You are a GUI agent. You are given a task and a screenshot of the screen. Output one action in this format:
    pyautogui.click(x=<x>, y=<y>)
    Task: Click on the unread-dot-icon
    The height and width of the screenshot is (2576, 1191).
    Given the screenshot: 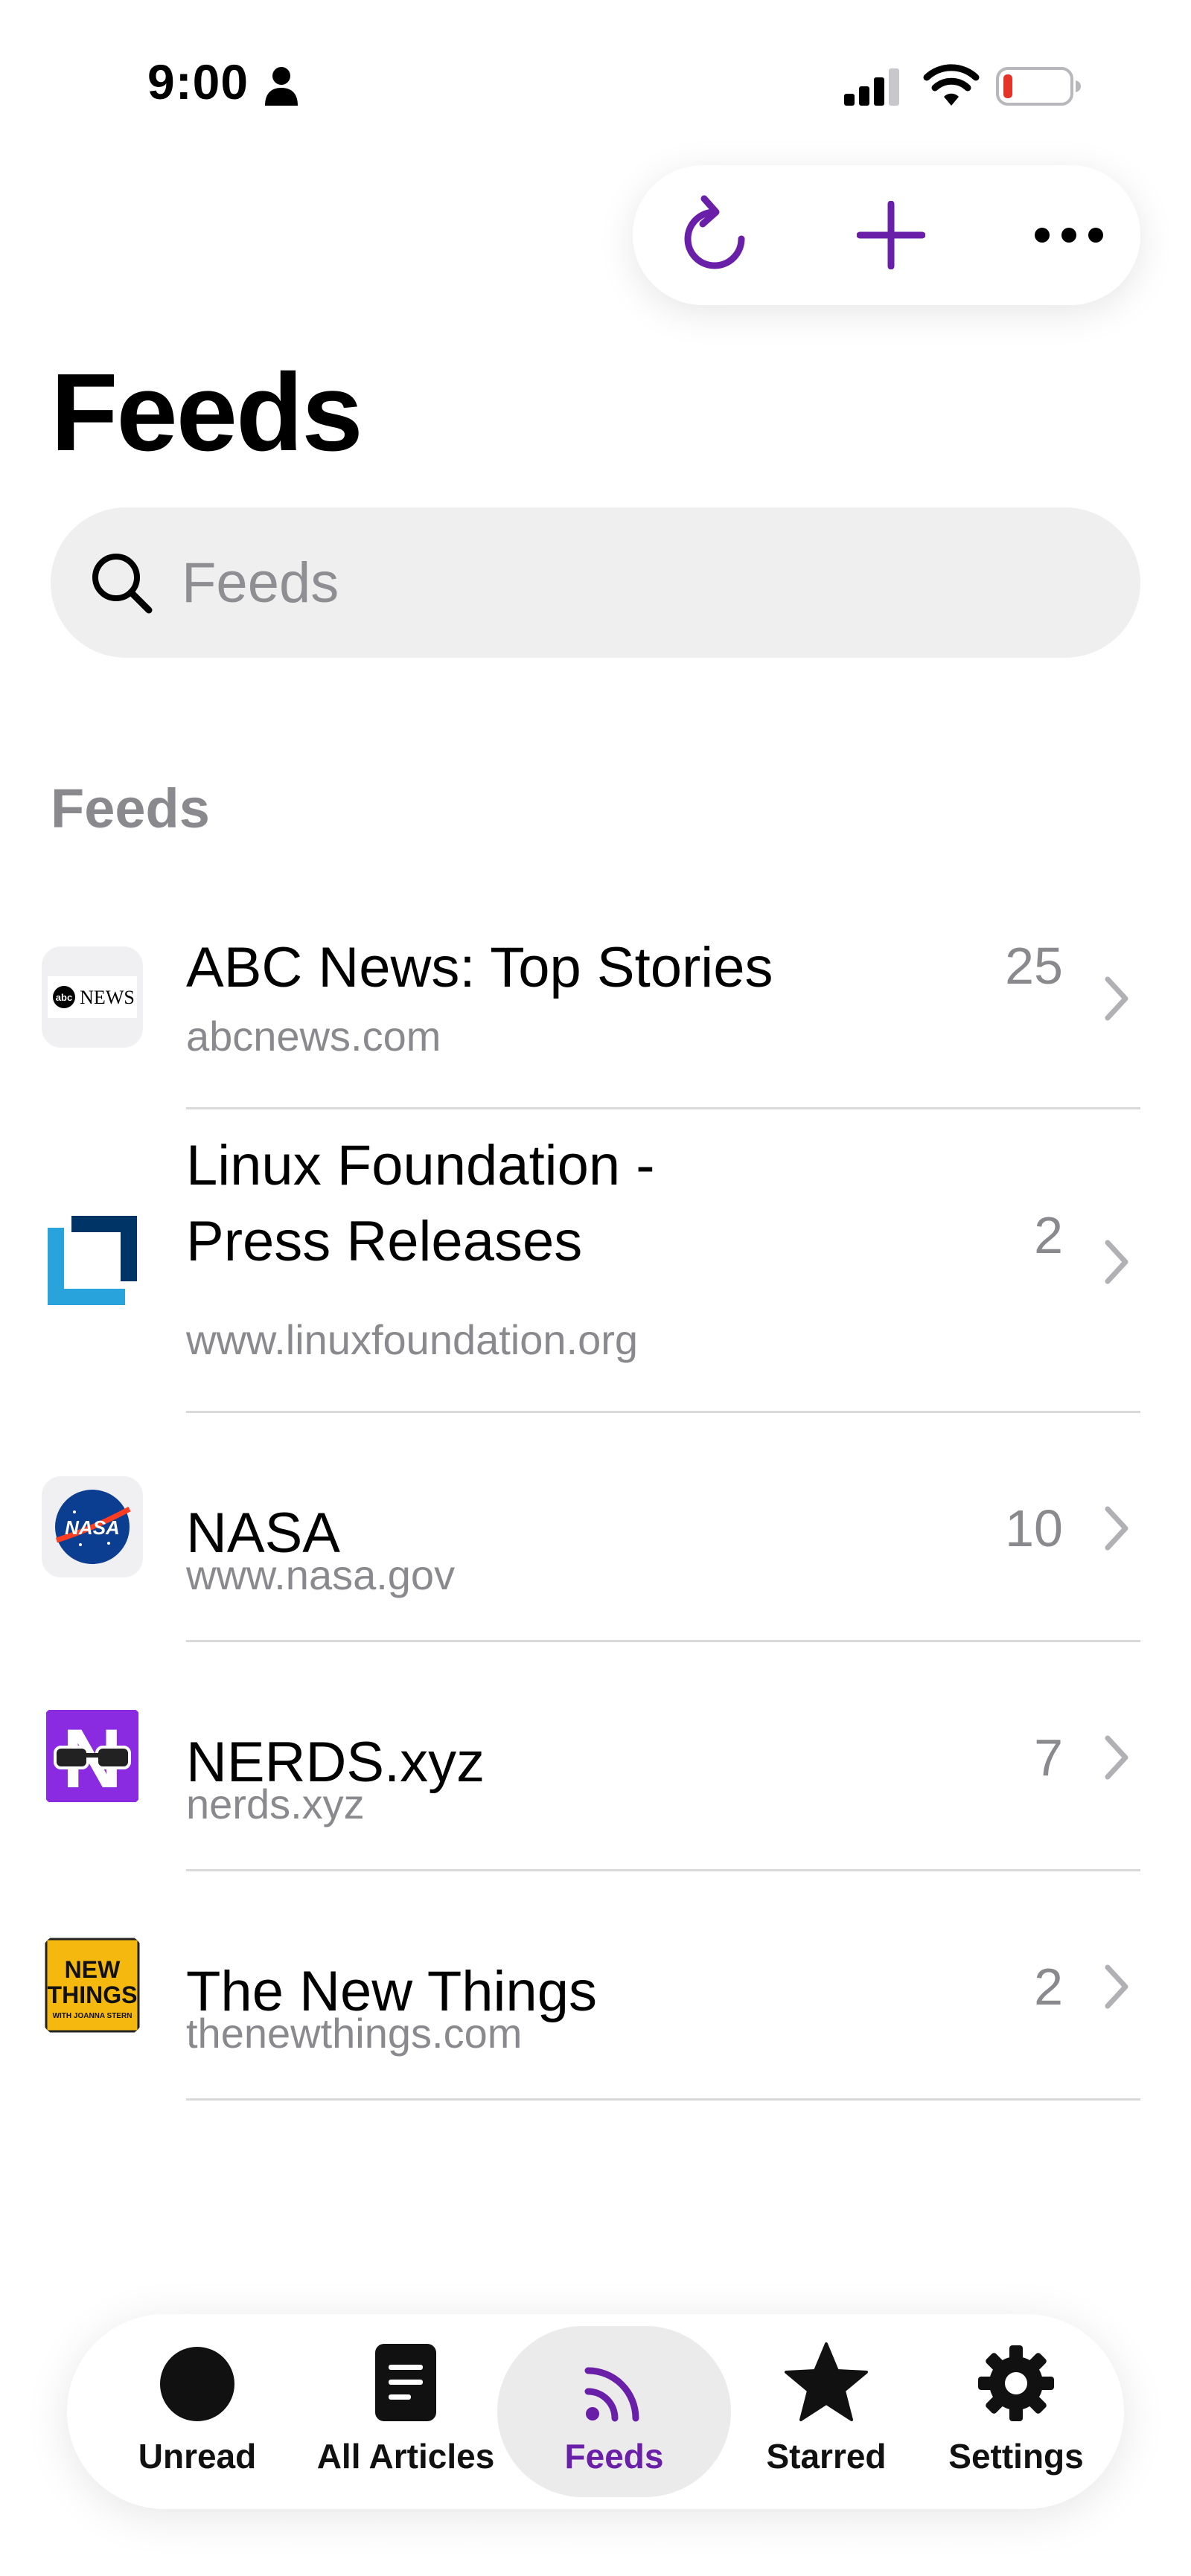 What is the action you would take?
    pyautogui.click(x=197, y=2384)
    